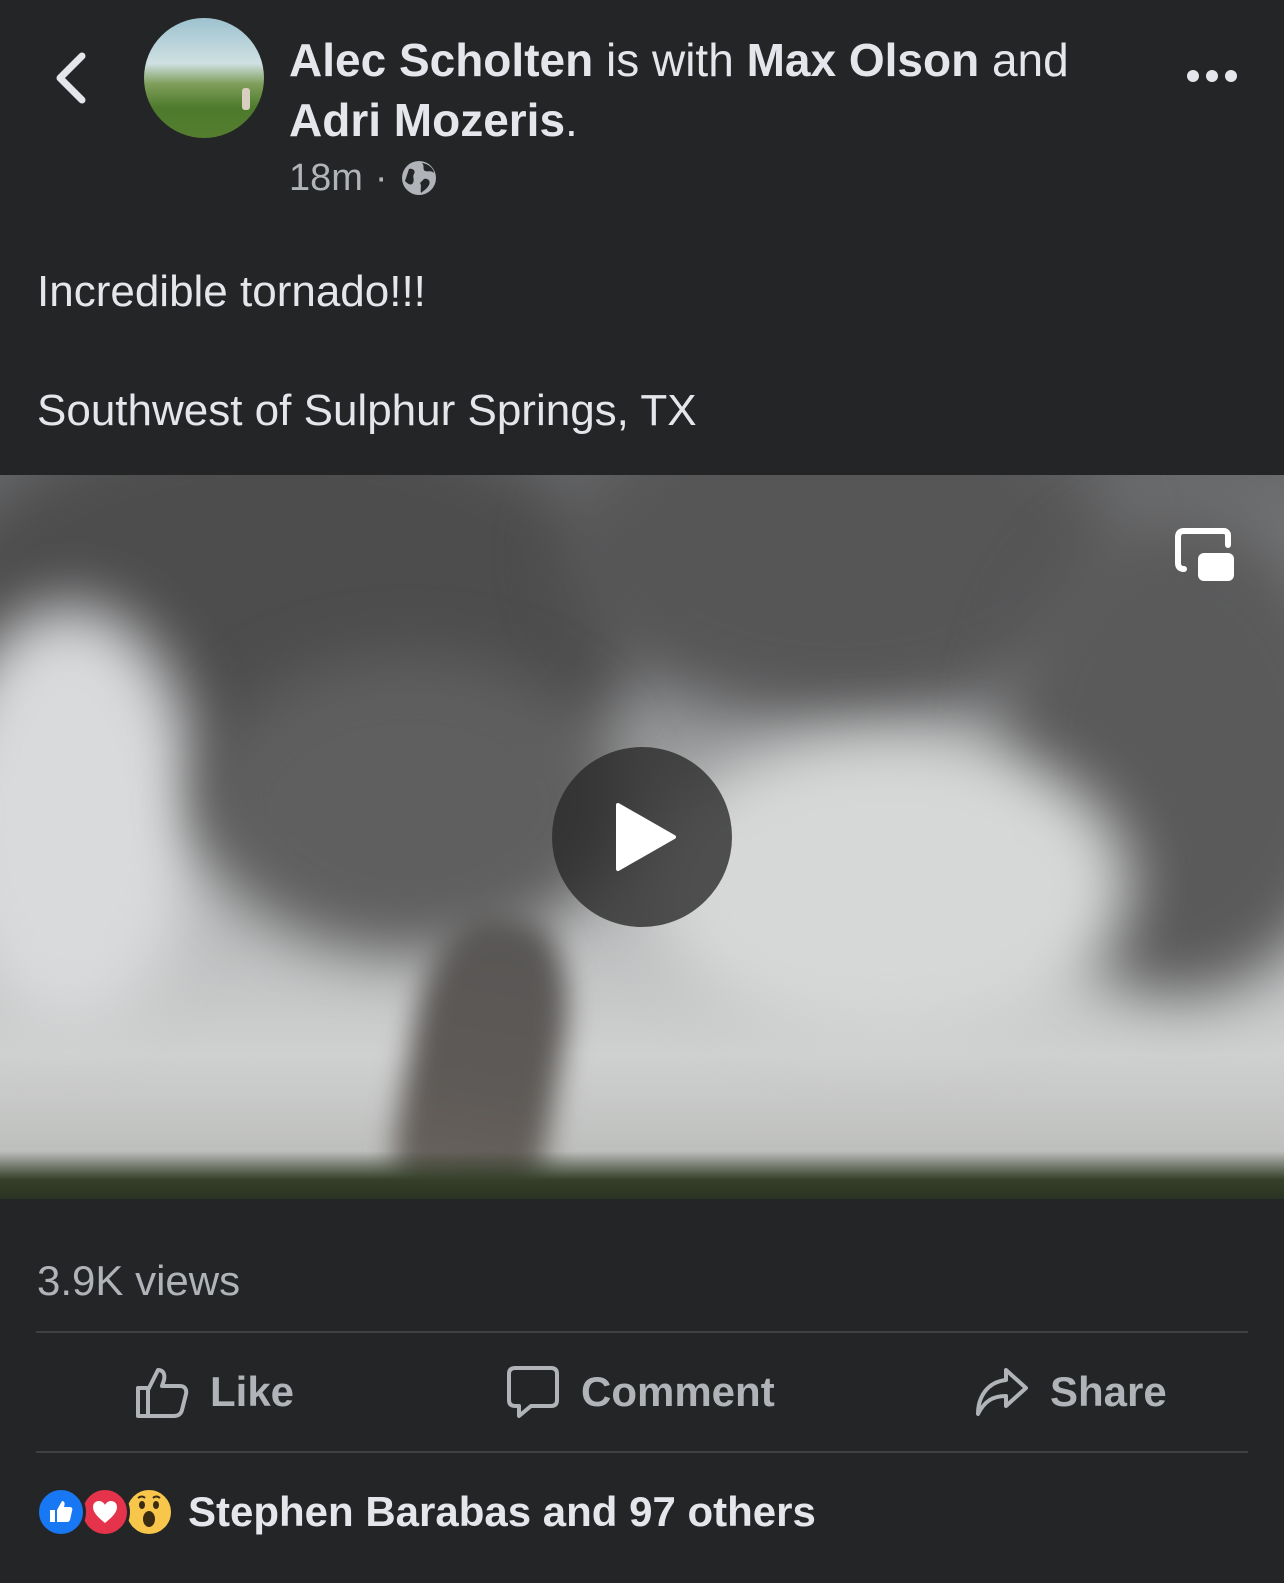 The height and width of the screenshot is (1583, 1284). I want to click on comment-icon, so click(533, 1392).